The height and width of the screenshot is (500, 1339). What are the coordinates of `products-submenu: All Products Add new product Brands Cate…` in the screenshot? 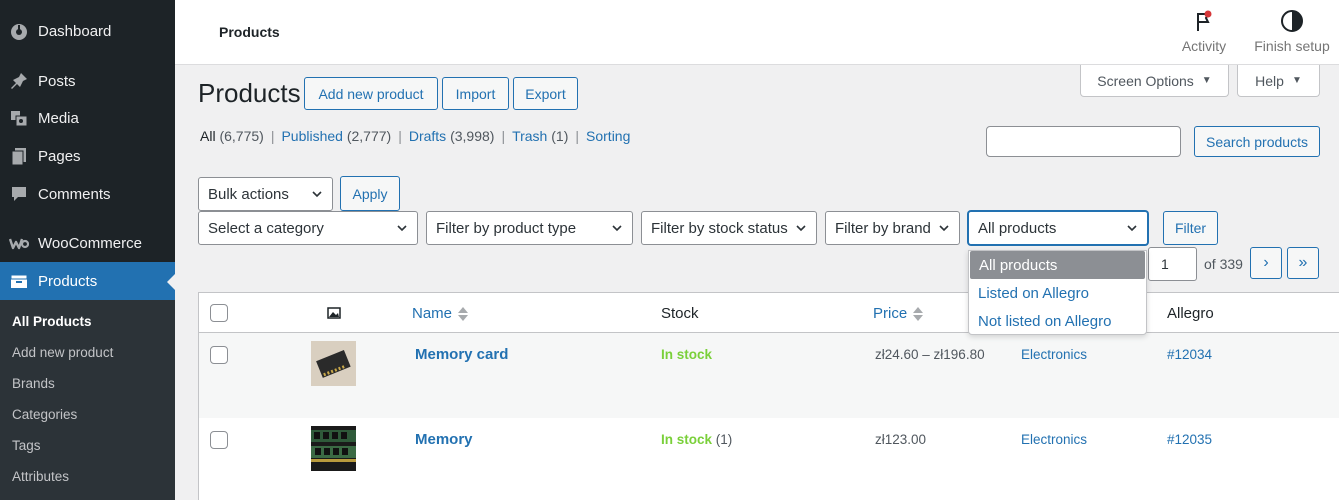 It's located at (87, 400).